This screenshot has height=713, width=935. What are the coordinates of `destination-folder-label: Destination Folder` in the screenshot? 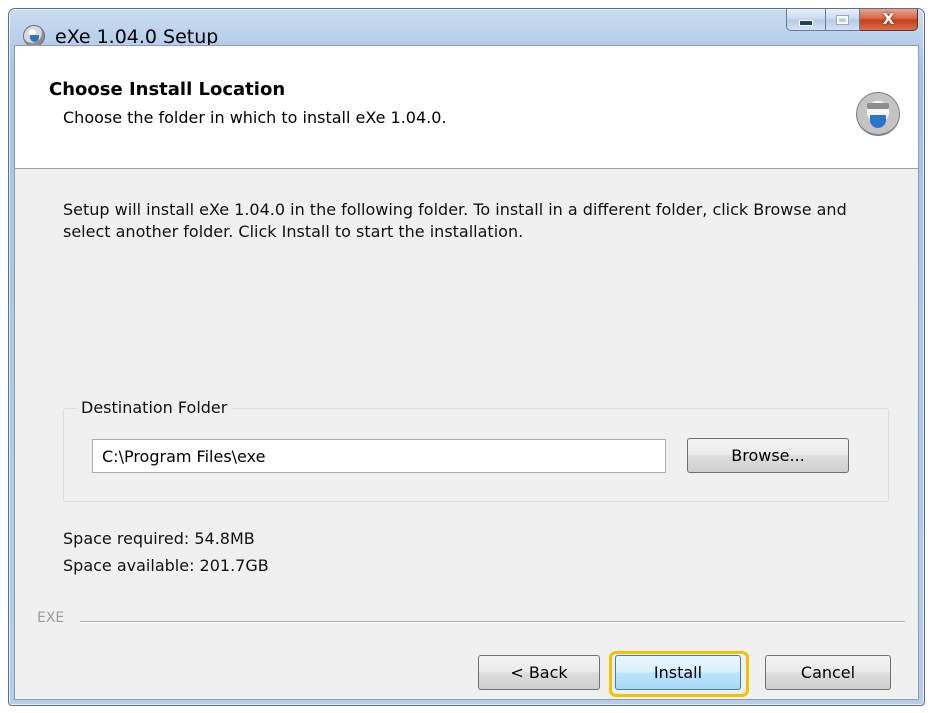 It's located at (154, 407).